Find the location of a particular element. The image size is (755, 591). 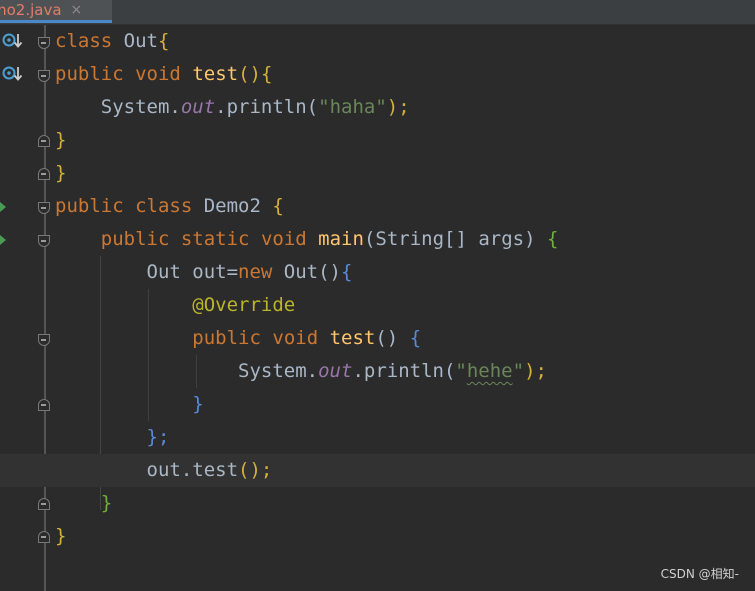

code-line-9: @Override is located at coordinates (377, 305).